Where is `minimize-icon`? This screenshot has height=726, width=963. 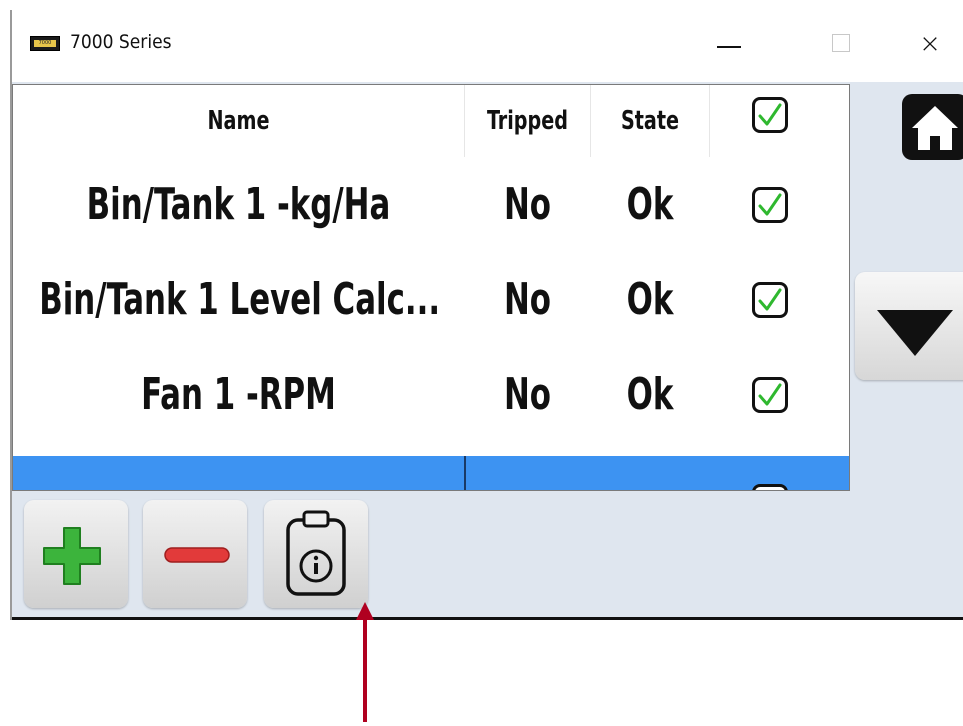
minimize-icon is located at coordinates (729, 47).